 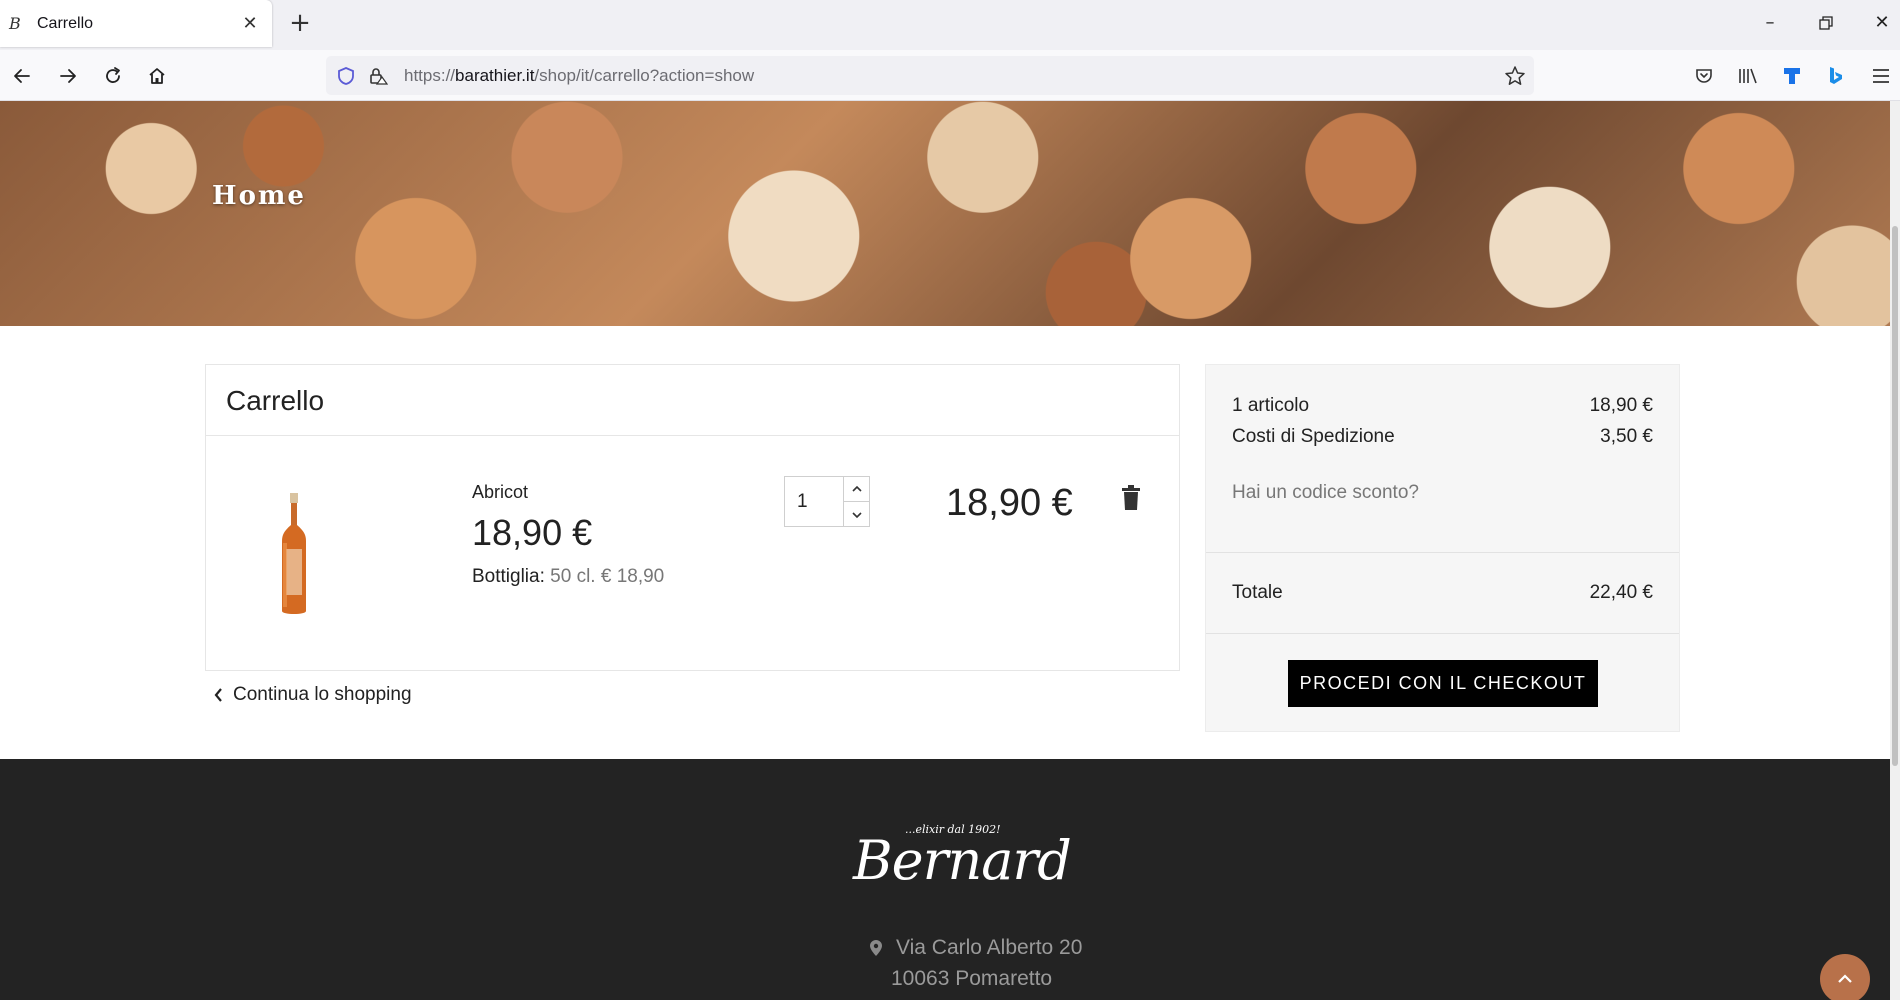 I want to click on favicon-icon: B, so click(x=15, y=23).